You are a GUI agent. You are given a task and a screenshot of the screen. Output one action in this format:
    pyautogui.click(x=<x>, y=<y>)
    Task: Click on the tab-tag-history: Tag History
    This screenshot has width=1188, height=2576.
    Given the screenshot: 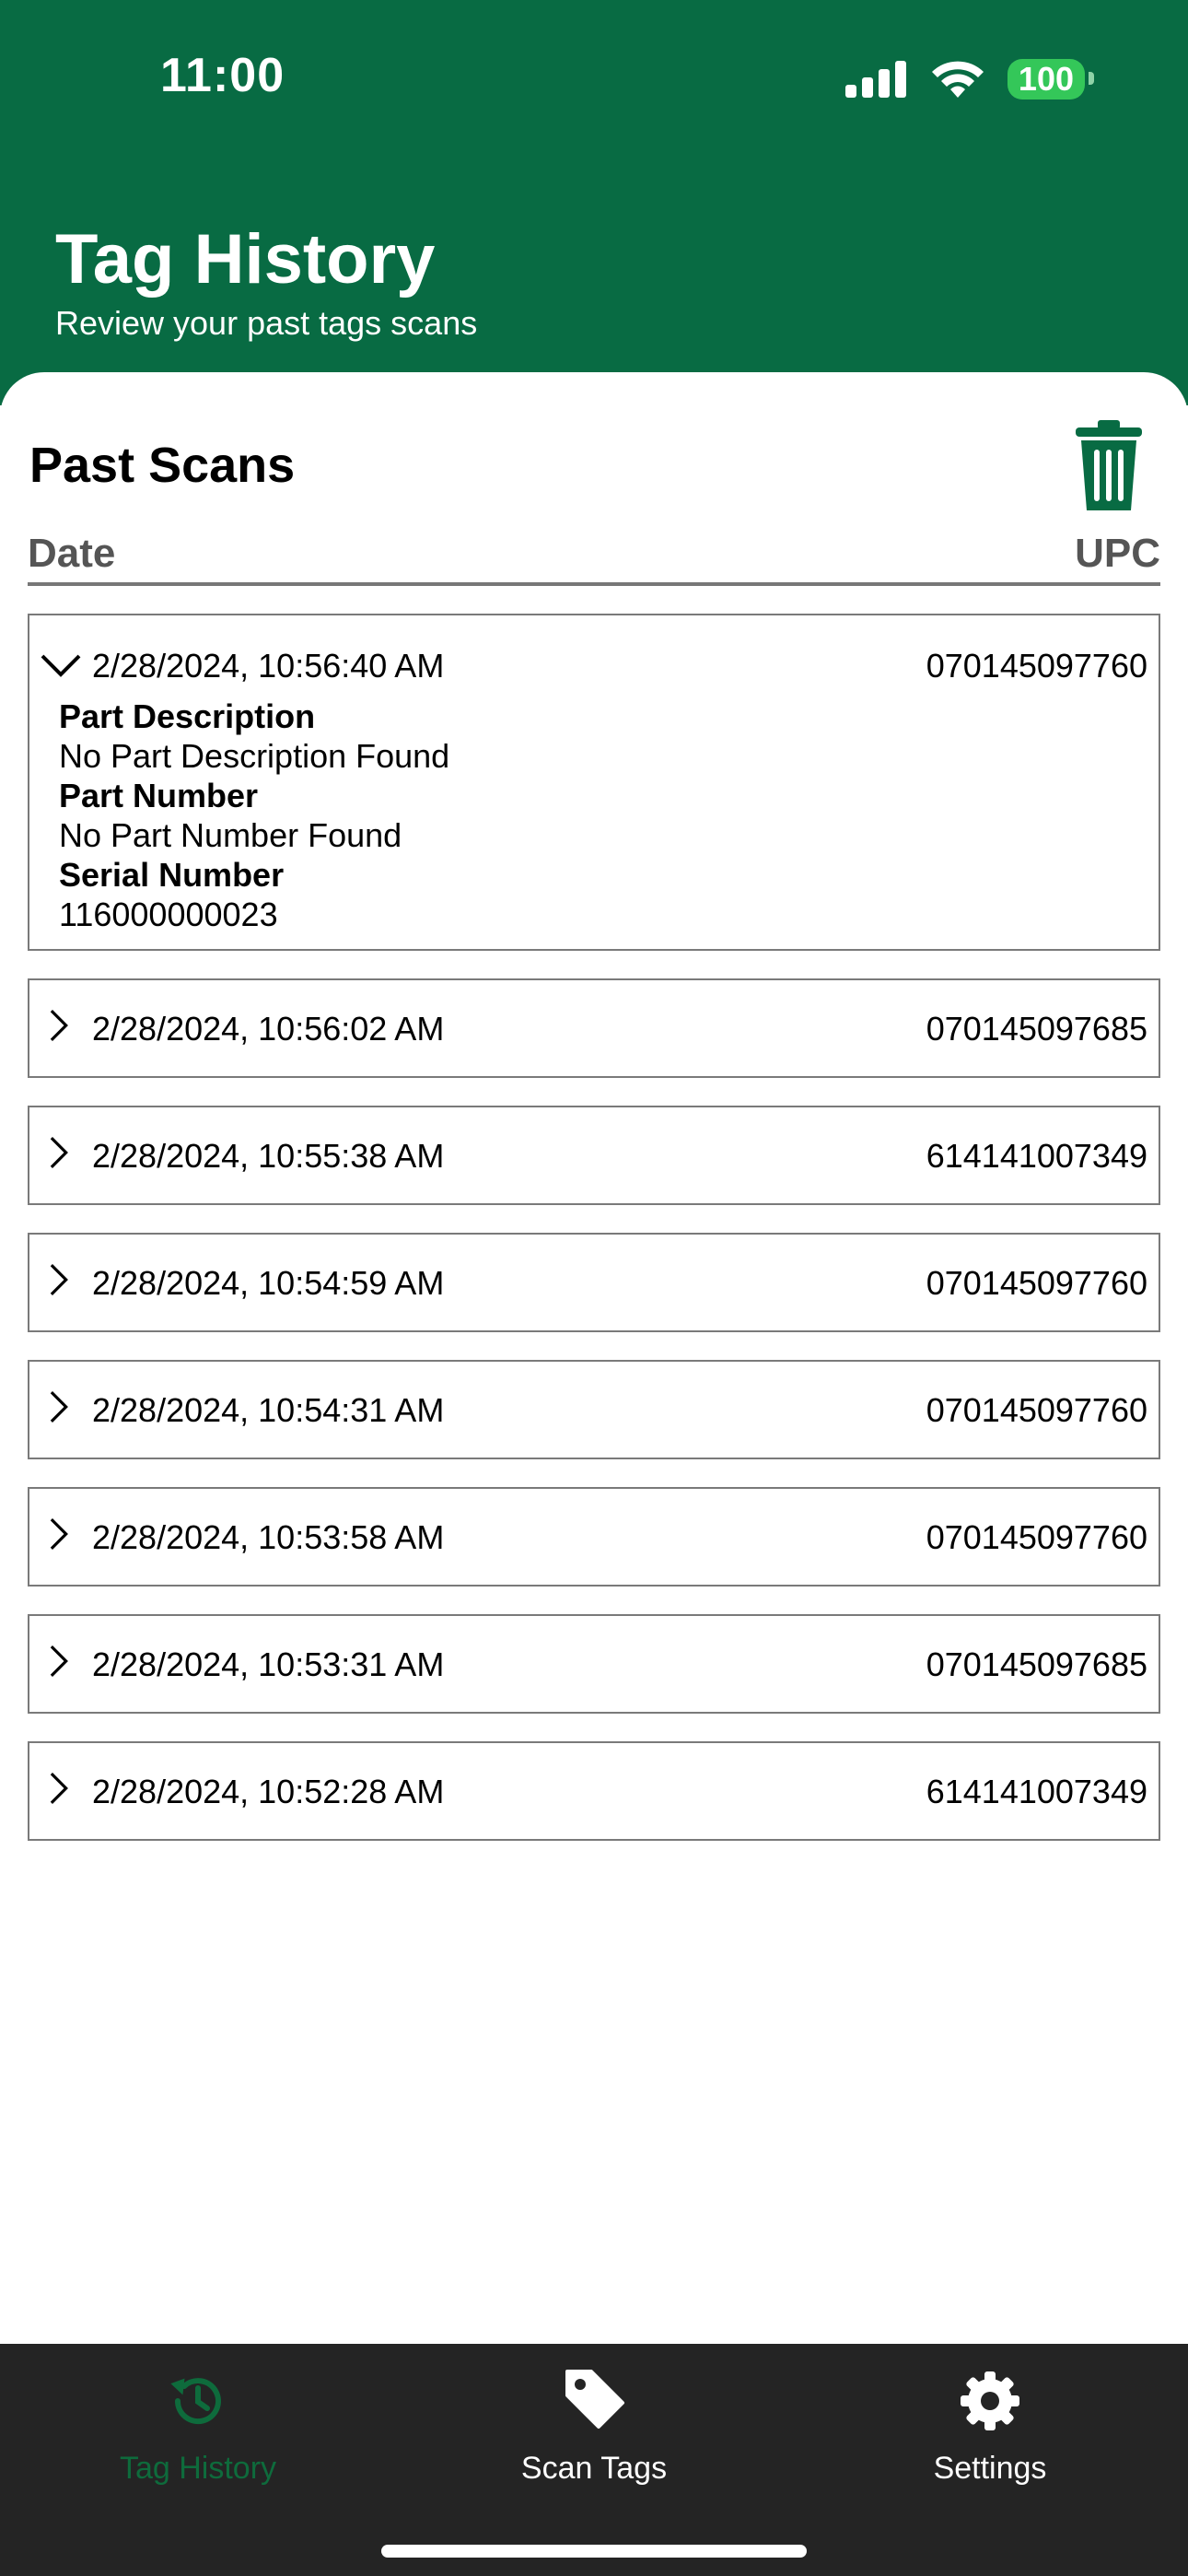 What is the action you would take?
    pyautogui.click(x=198, y=2436)
    